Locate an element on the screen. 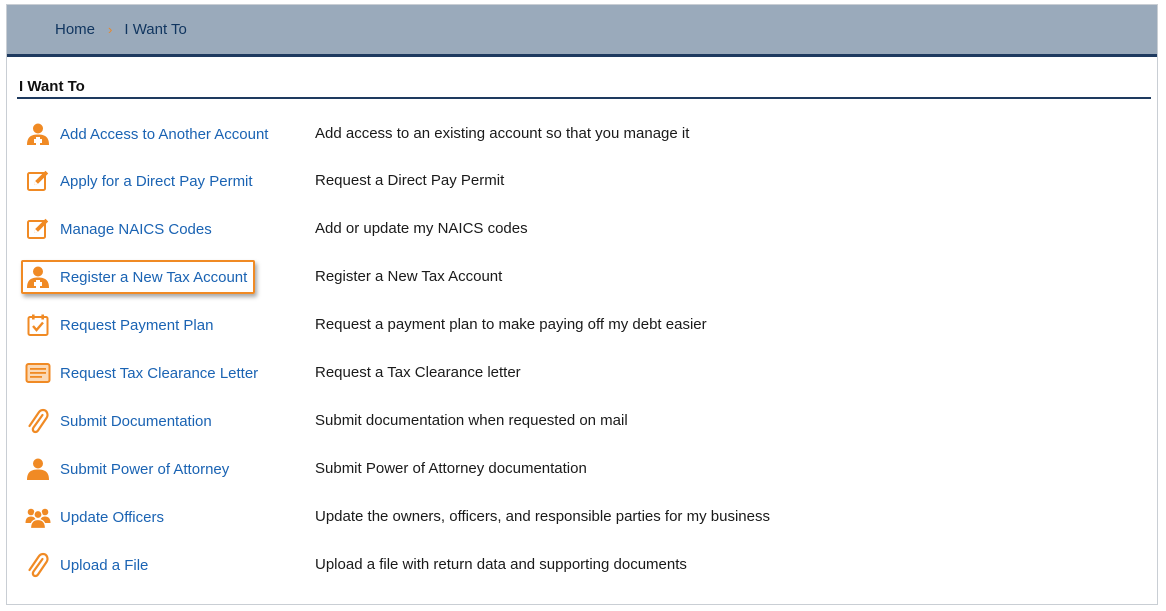 Image resolution: width=1166 pixels, height=611 pixels. action-link-label: Update Officers is located at coordinates (112, 517).